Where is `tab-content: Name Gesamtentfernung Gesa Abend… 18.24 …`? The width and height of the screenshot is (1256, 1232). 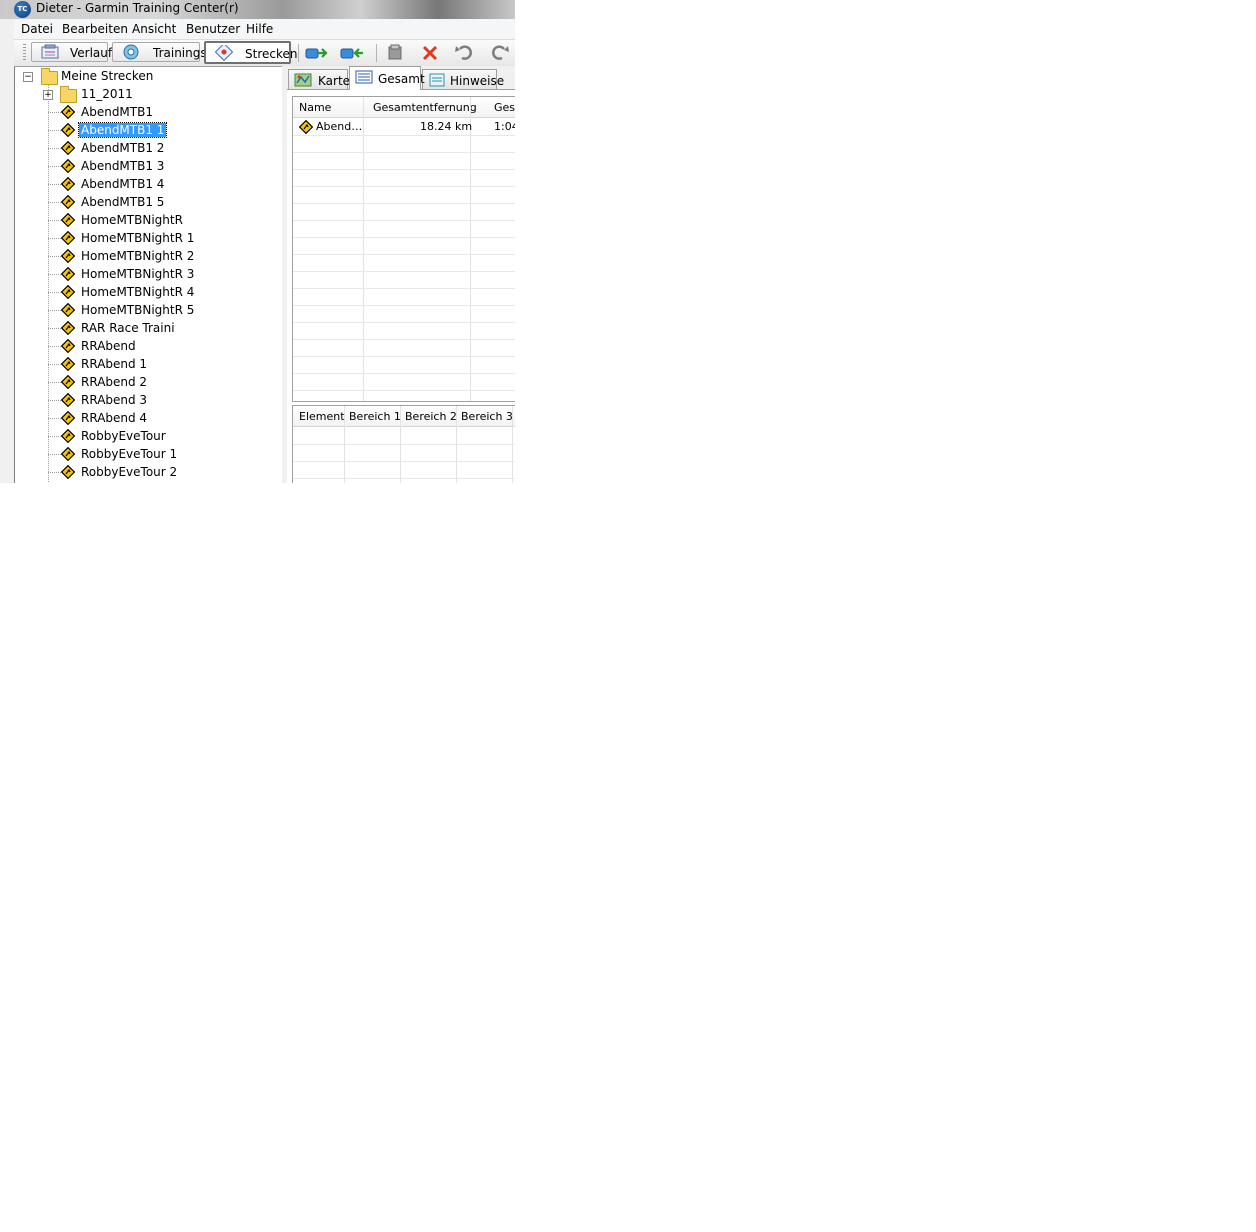
tab-content: Name Gesamtentfernung Gesa Abend… 18.24 … is located at coordinates (401, 286).